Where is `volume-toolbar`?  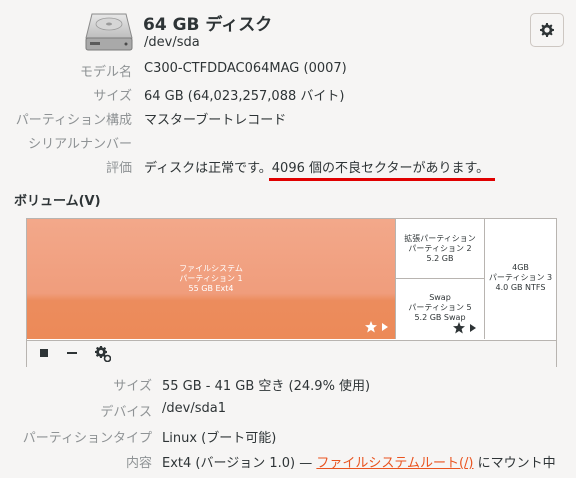
volume-toolbar is located at coordinates (291, 353).